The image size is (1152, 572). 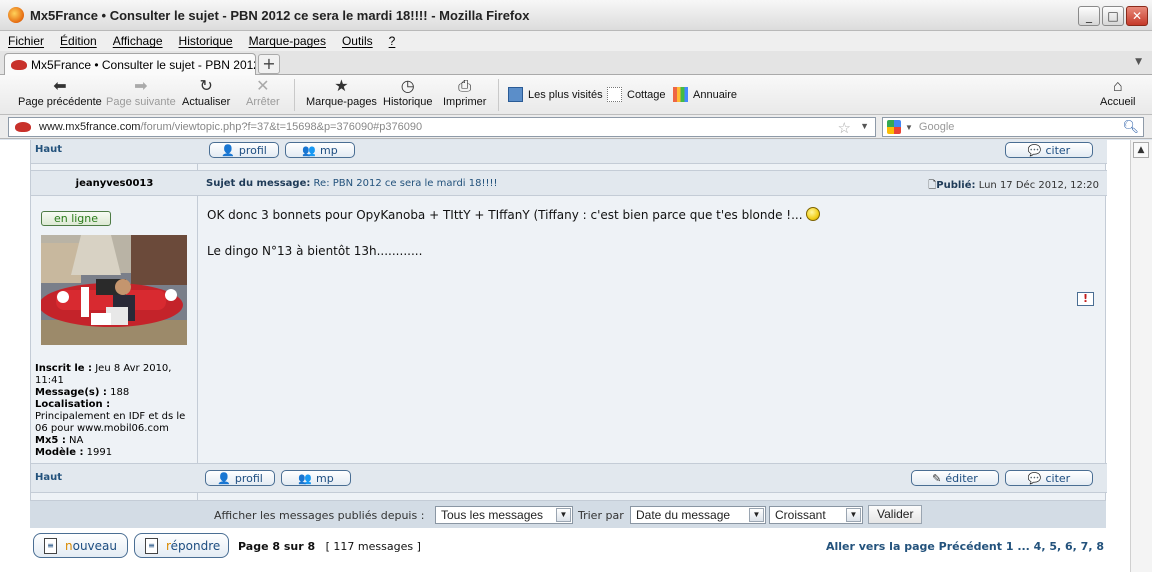 What do you see at coordinates (955, 478) in the screenshot?
I see `editer-button: ✎ éditer` at bounding box center [955, 478].